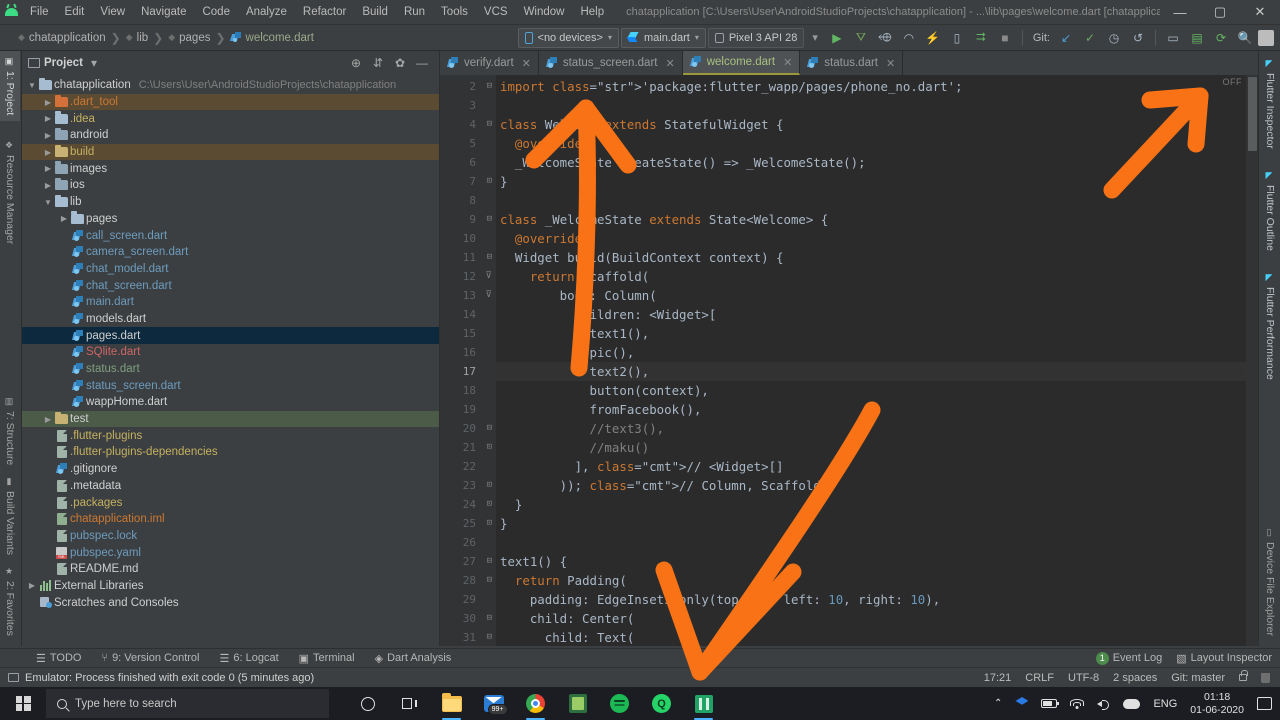 The height and width of the screenshot is (720, 1280). What do you see at coordinates (230, 185) in the screenshot?
I see `tree-node-ios: ▶ ios` at bounding box center [230, 185].